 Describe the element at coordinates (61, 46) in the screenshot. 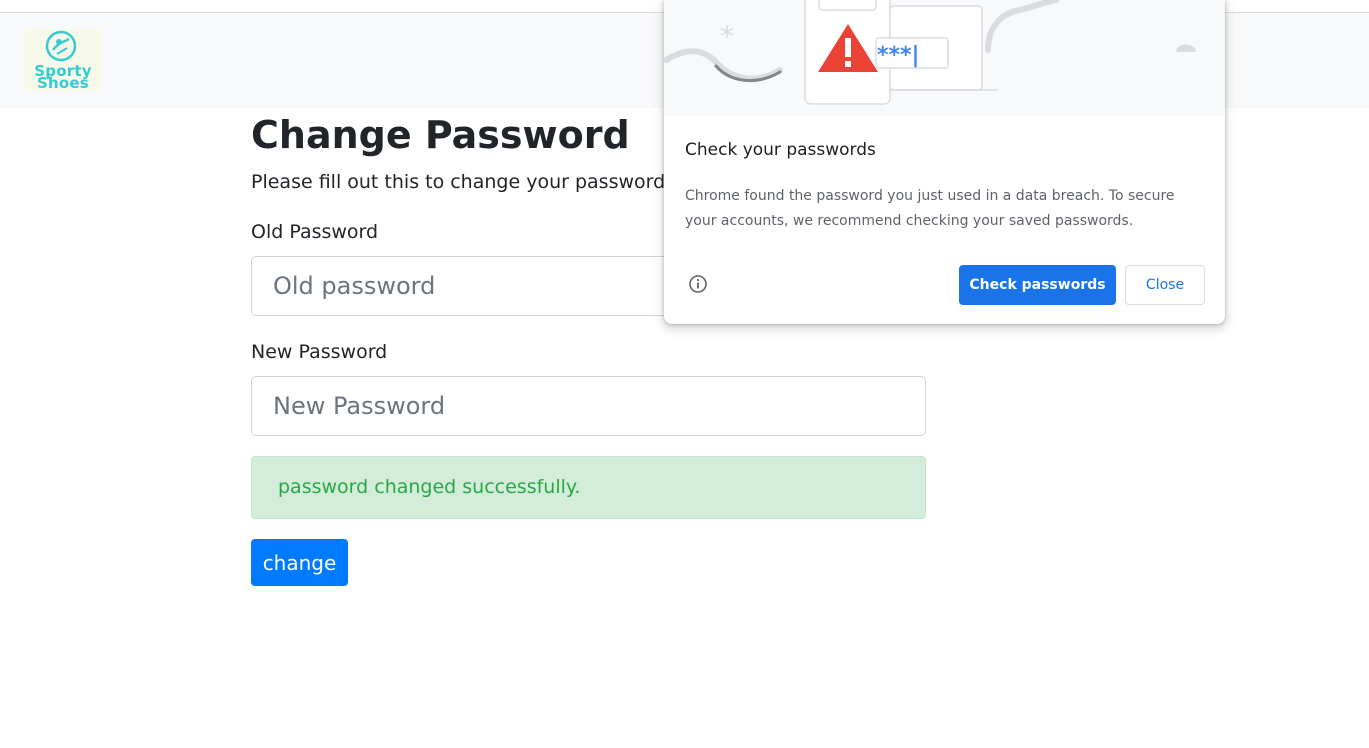

I see `logo-emblem-icon` at that location.